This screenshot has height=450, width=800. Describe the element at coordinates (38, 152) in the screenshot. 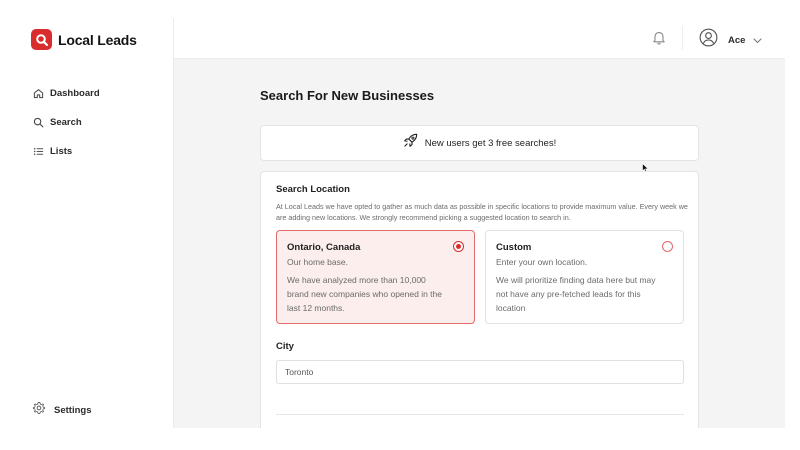

I see `list-icon` at that location.